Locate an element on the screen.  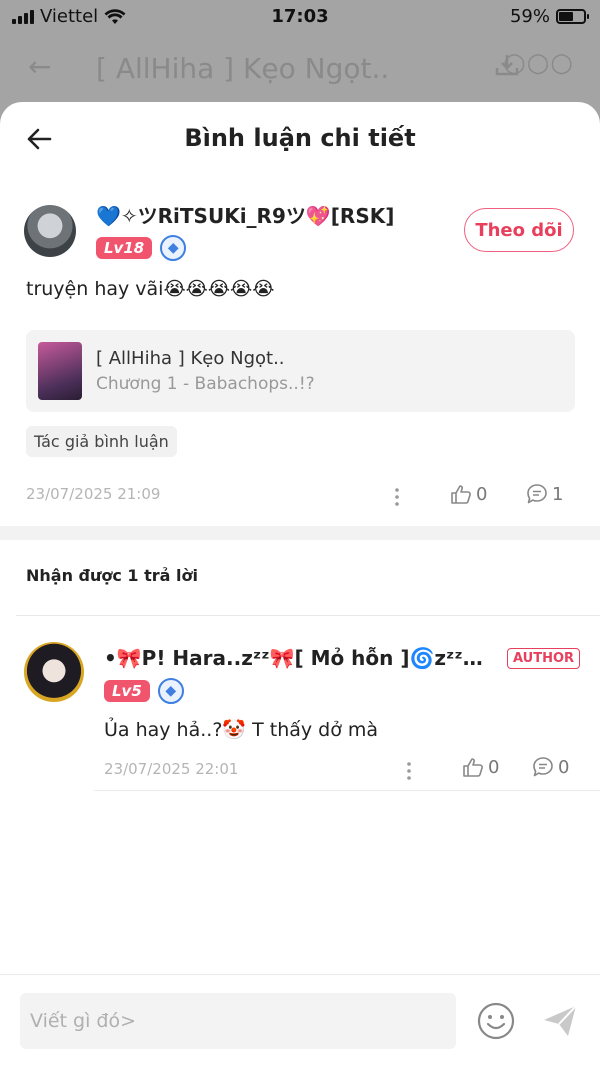
vip-badge-icon: ◆ is located at coordinates (173, 248).